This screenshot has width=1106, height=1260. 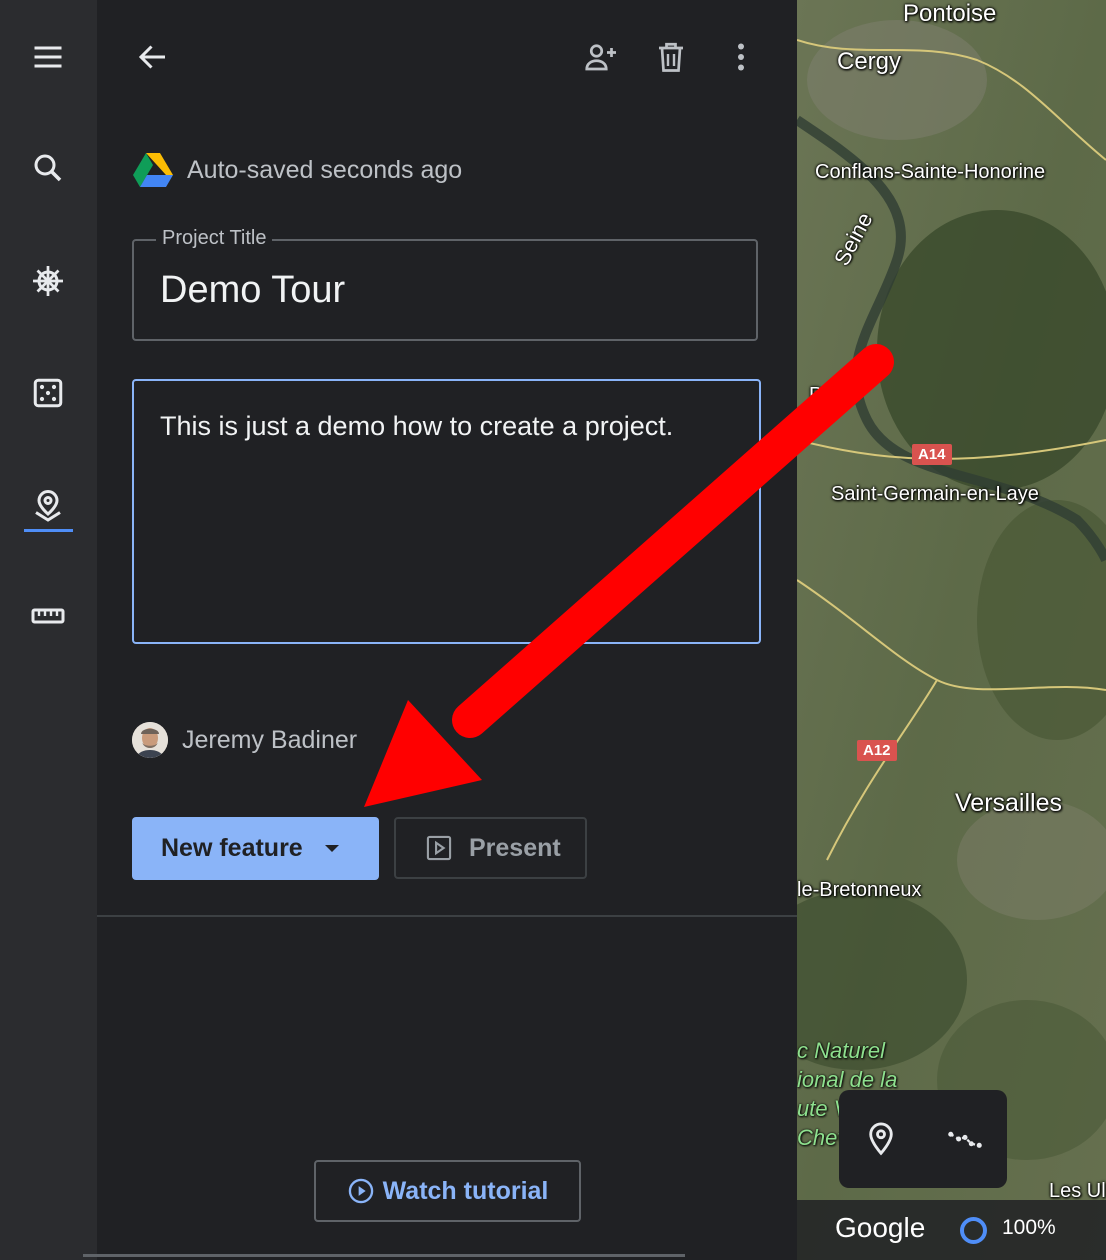 I want to click on voyager-button, so click(x=48, y=281).